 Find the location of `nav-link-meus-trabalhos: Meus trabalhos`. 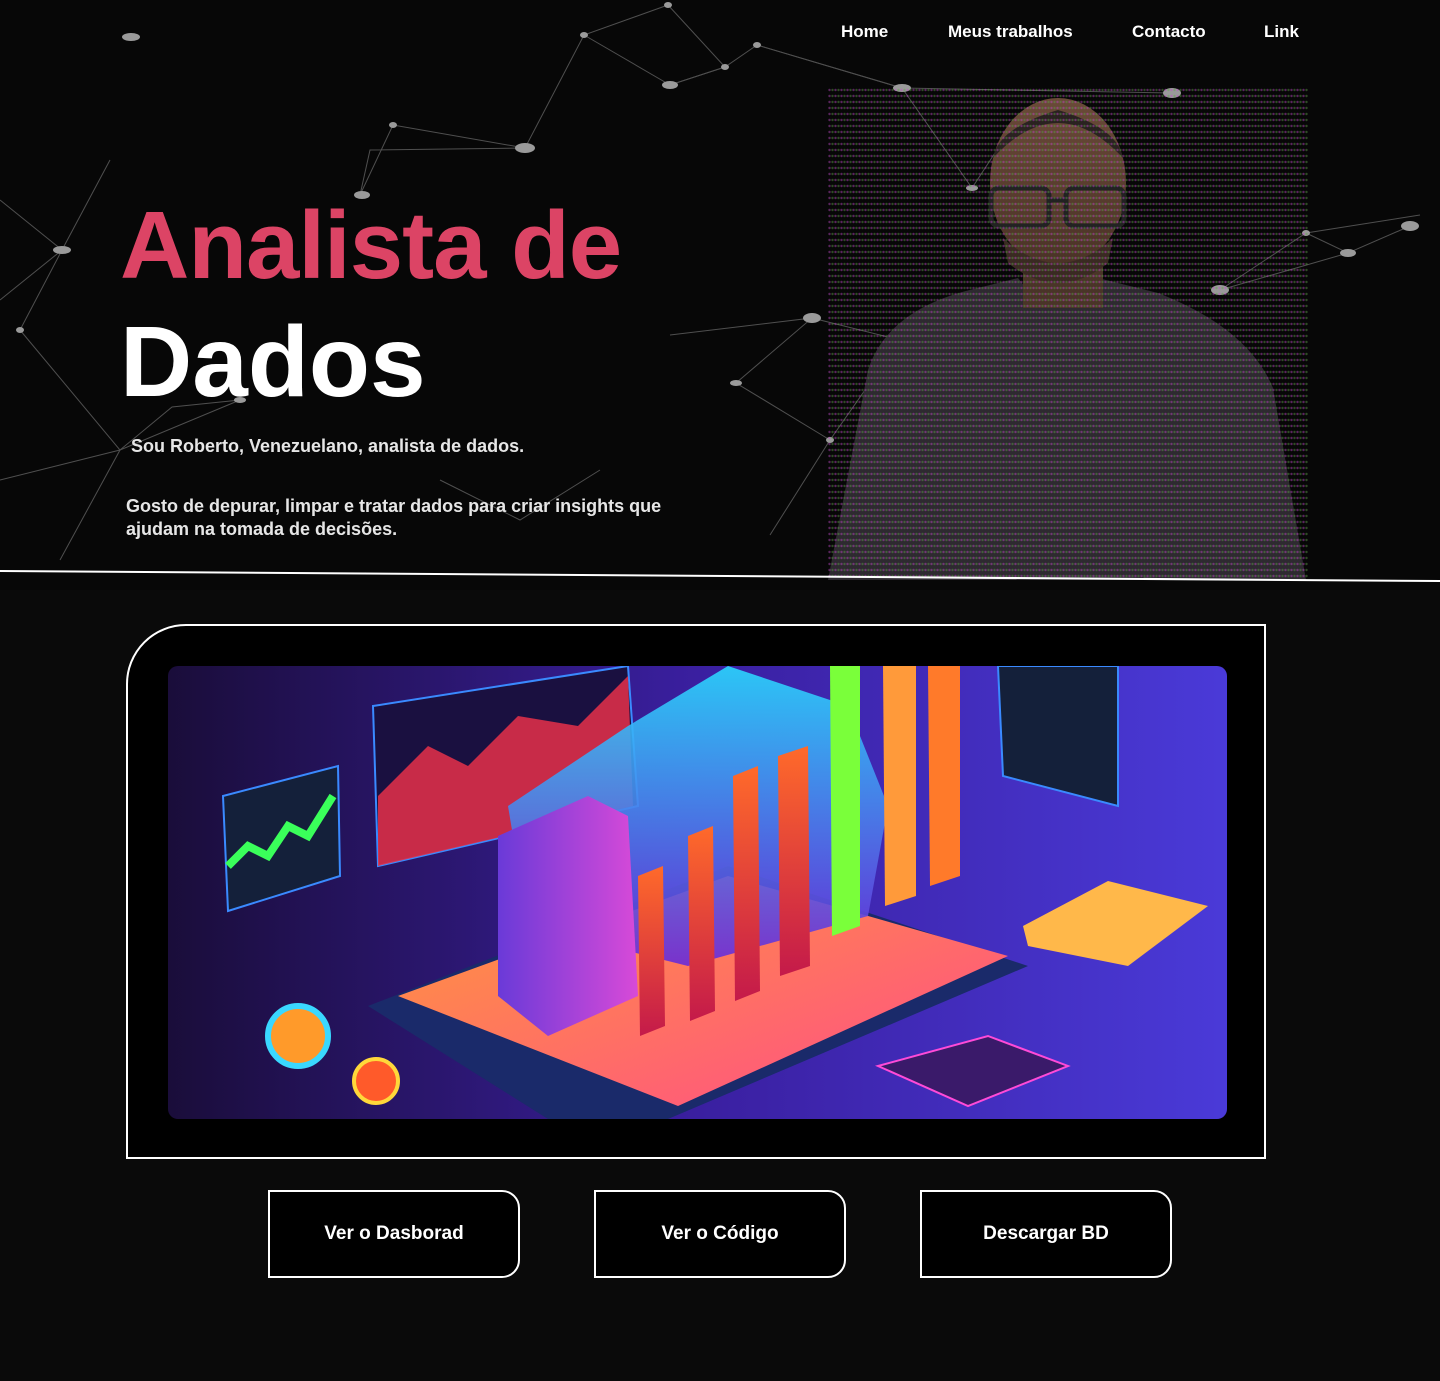

nav-link-meus-trabalhos: Meus trabalhos is located at coordinates (1010, 32).